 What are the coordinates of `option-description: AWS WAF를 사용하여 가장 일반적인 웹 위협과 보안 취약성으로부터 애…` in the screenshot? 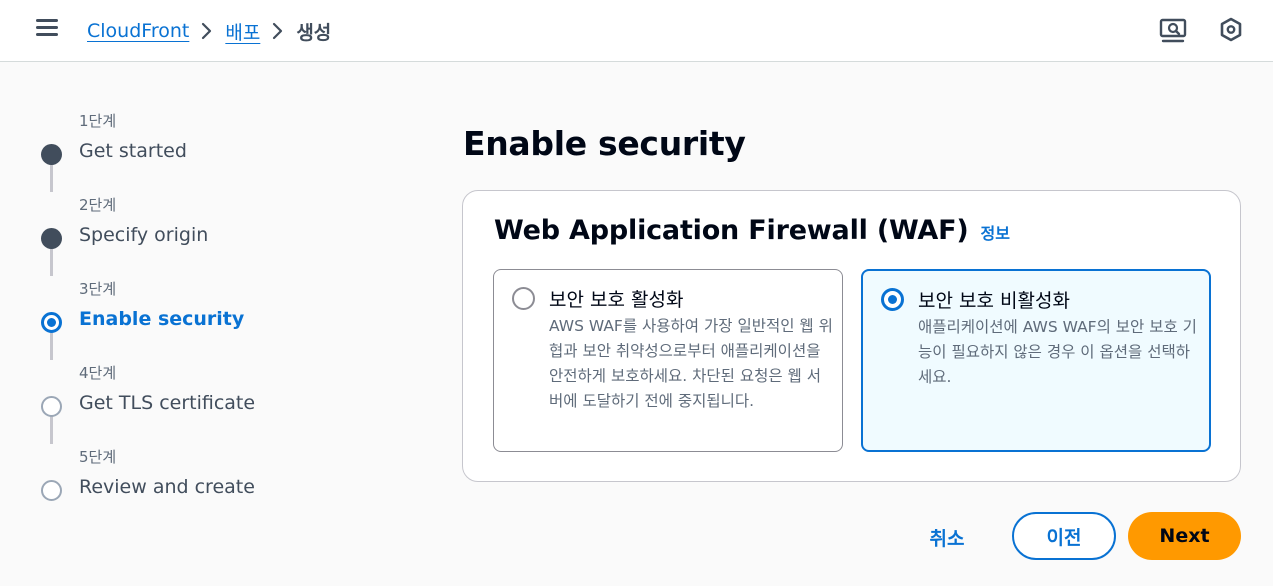 It's located at (691, 363).